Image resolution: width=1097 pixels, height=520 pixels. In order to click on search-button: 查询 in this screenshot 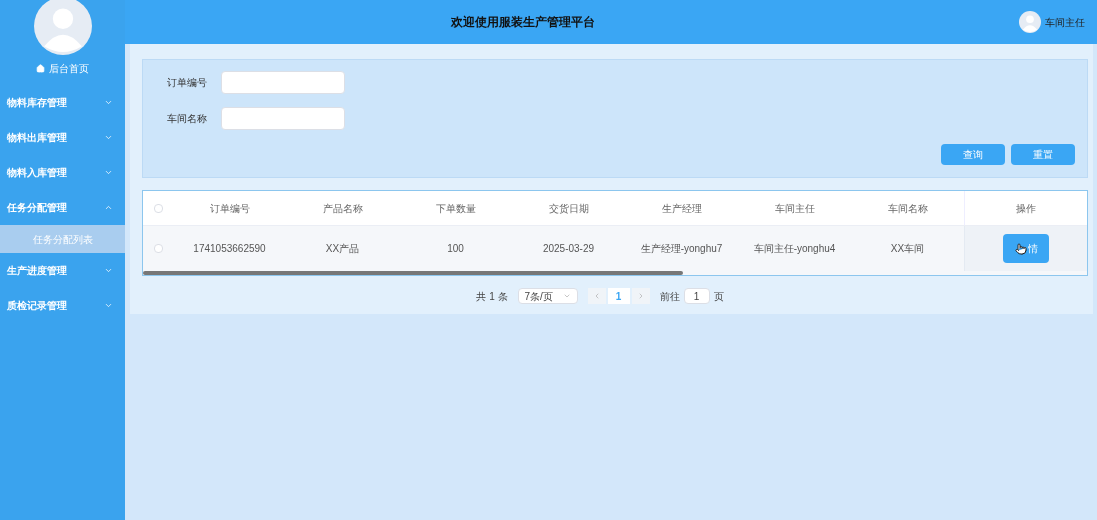, I will do `click(973, 154)`.